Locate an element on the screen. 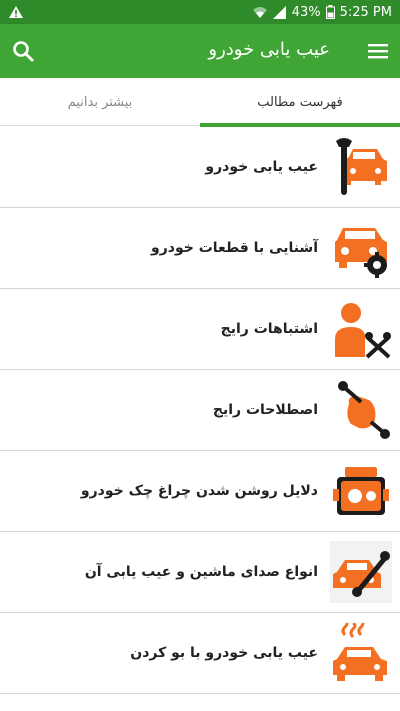  engine-icon is located at coordinates (361, 491).